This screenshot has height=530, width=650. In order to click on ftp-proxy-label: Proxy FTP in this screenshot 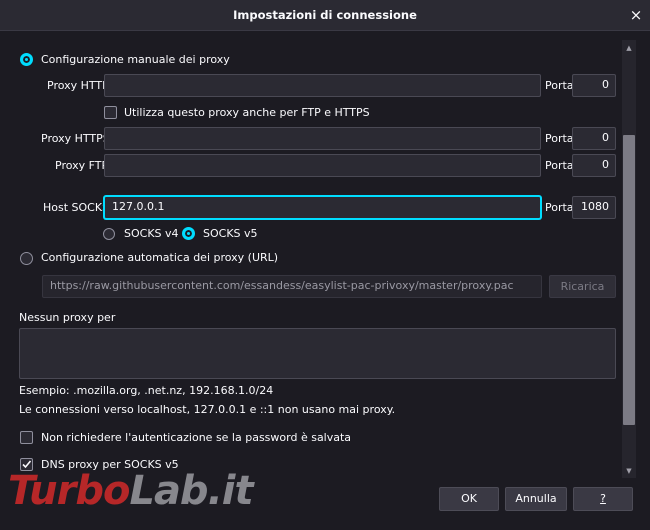, I will do `click(82, 165)`.